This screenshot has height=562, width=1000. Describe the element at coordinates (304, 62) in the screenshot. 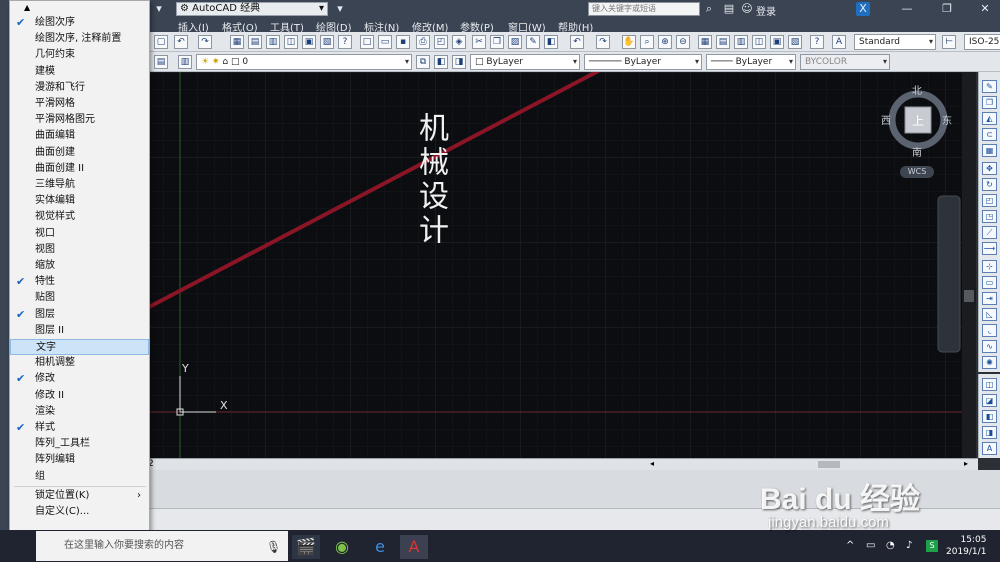

I see `layer-combo: ☀ ✷ ⌂ □ 0 ▾` at that location.